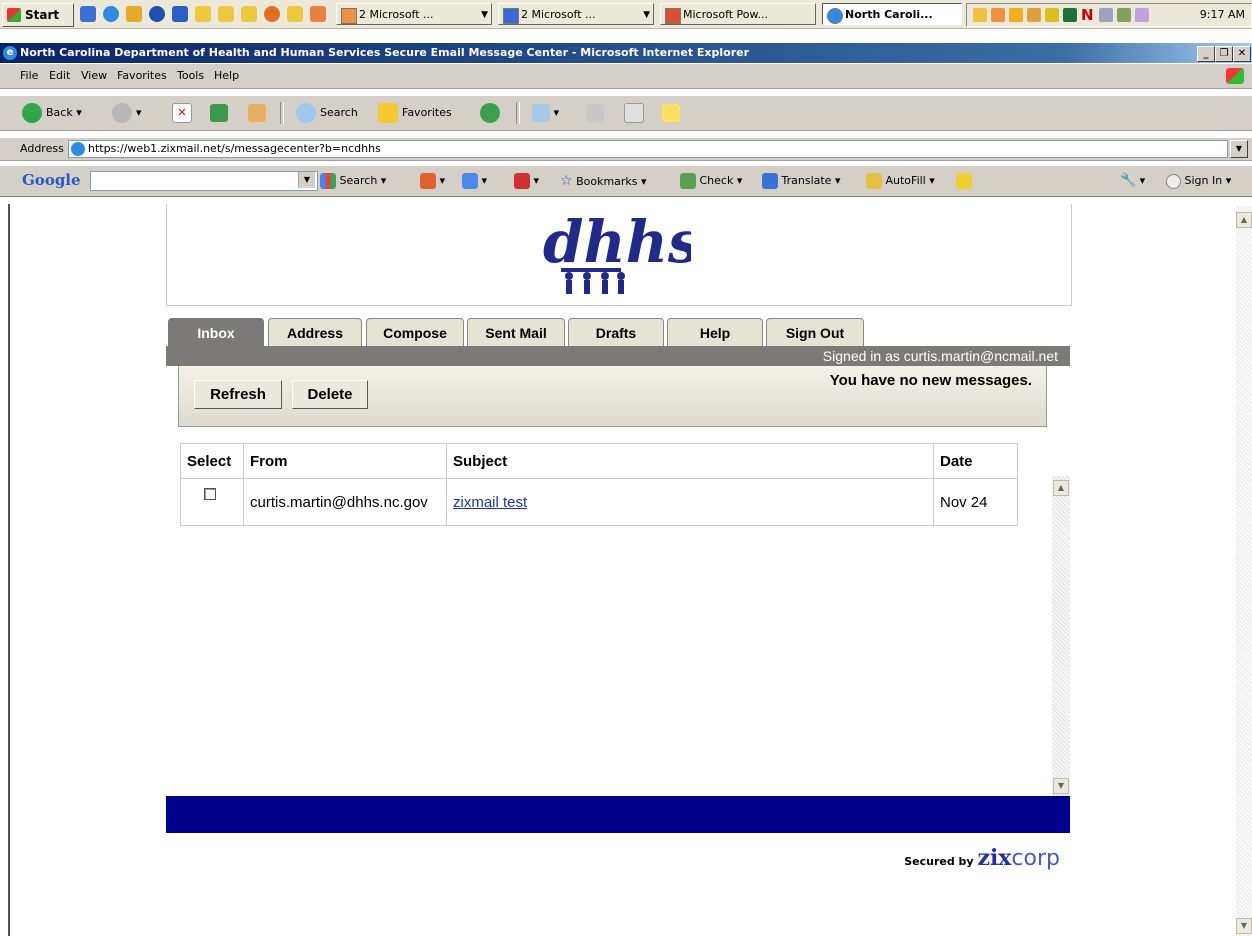  What do you see at coordinates (617, 242) in the screenshot?
I see `dhhs-logo-text: dhhs` at bounding box center [617, 242].